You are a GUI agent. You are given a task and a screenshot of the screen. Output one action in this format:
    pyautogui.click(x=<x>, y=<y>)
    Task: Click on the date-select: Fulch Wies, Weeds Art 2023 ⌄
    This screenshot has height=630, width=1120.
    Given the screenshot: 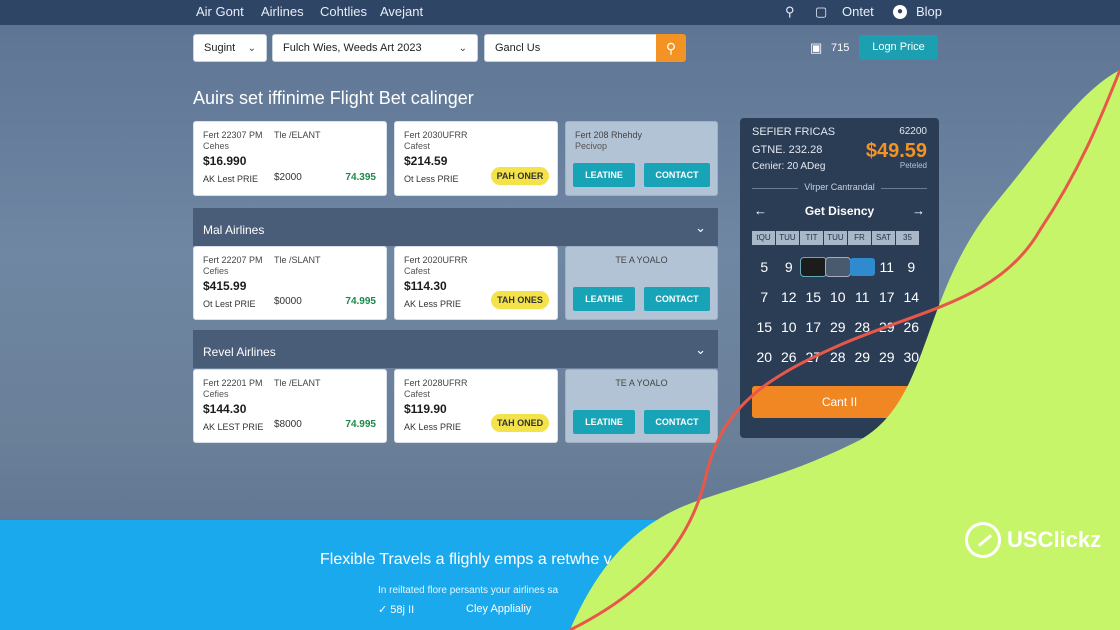 What is the action you would take?
    pyautogui.click(x=375, y=48)
    